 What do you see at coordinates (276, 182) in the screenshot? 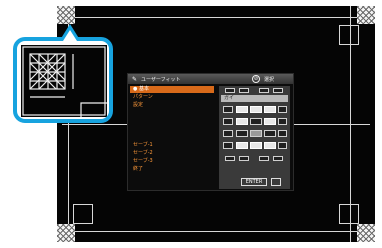
I see `enter-icon` at bounding box center [276, 182].